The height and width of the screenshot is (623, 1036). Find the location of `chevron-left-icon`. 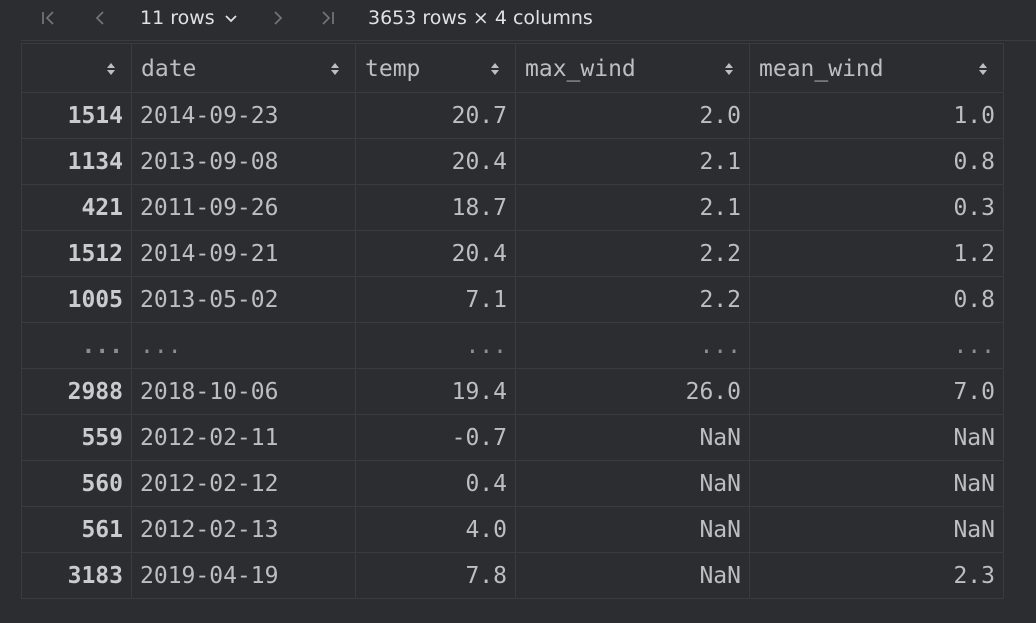

chevron-left-icon is located at coordinates (99, 18).